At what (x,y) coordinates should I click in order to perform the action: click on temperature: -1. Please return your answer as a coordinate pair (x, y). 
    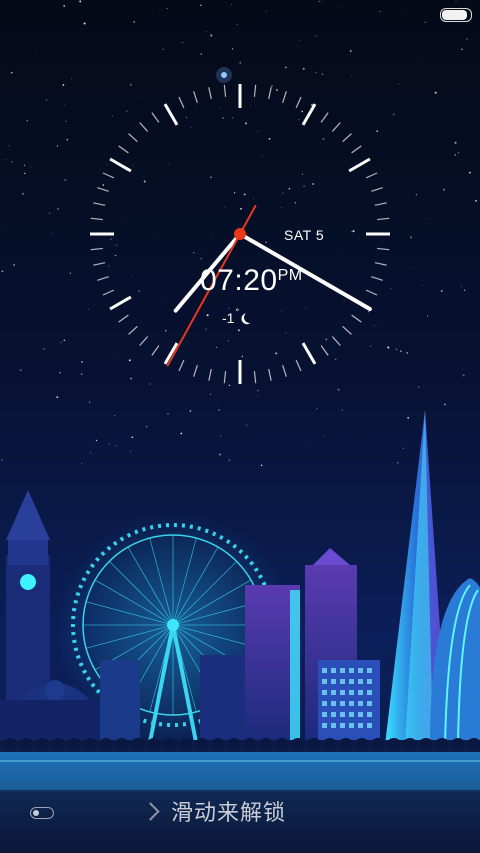
    Looking at the image, I should click on (228, 318).